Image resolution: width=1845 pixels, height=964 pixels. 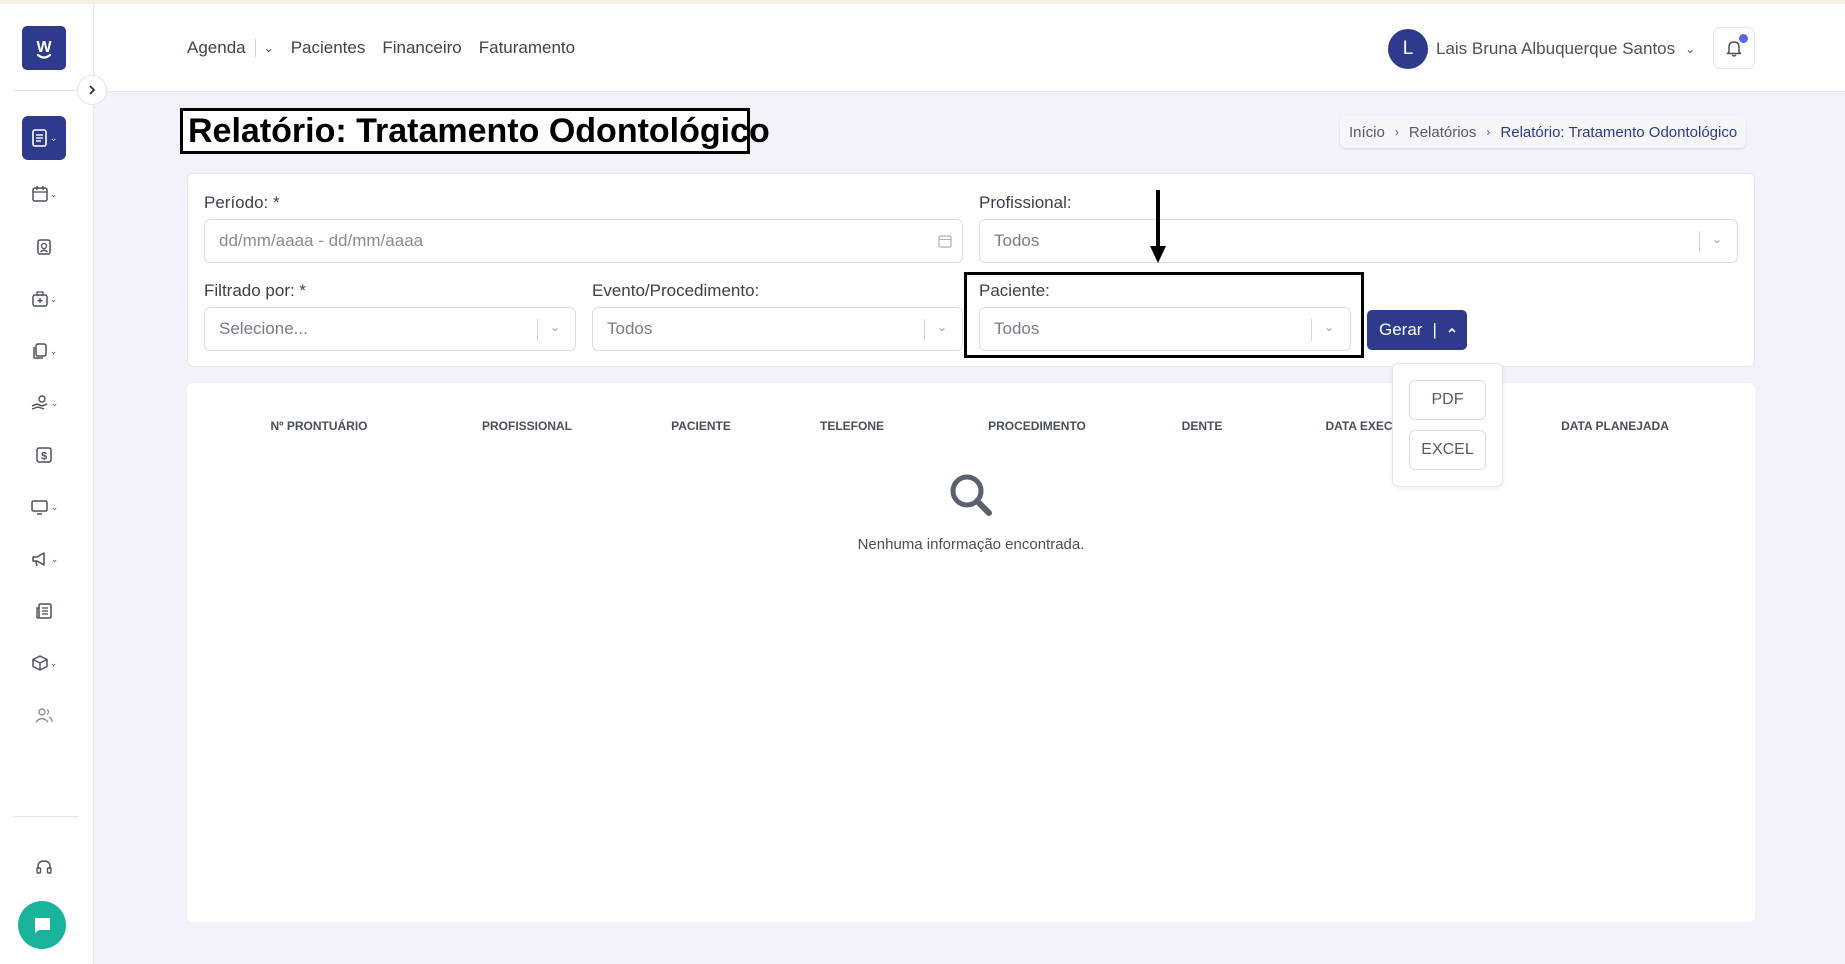 I want to click on sidebar-item-marketing: ⌄, so click(x=44, y=559).